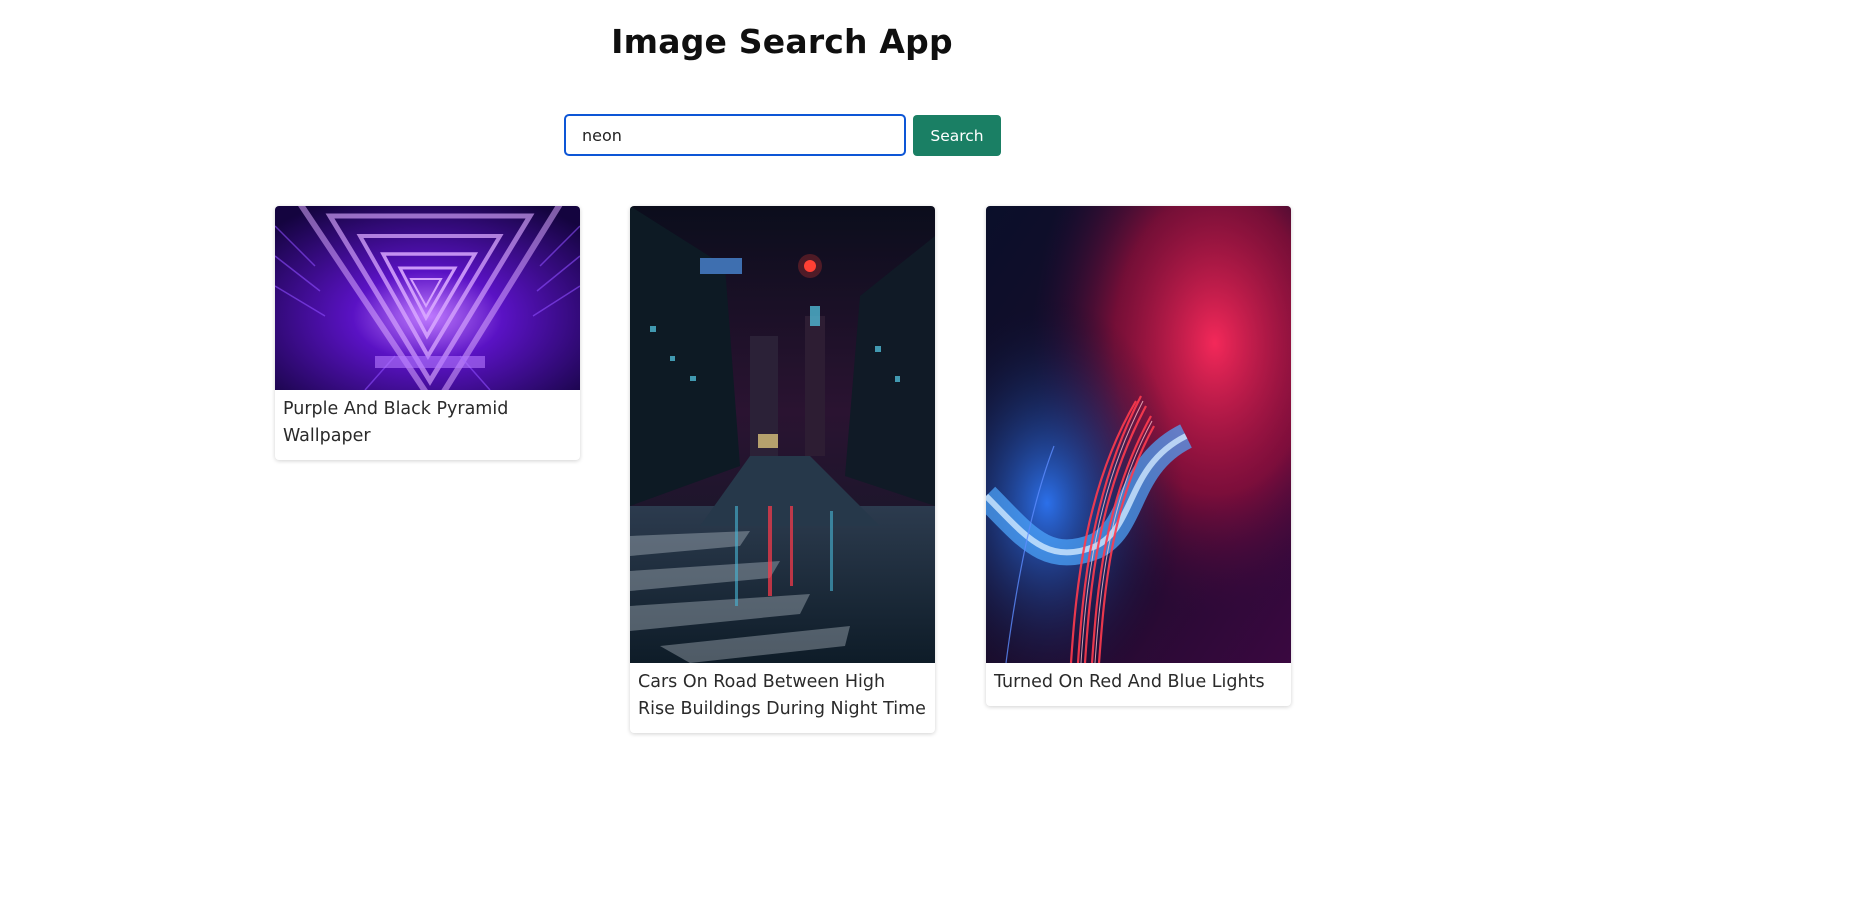  Describe the element at coordinates (735, 135) in the screenshot. I see `search-input` at that location.